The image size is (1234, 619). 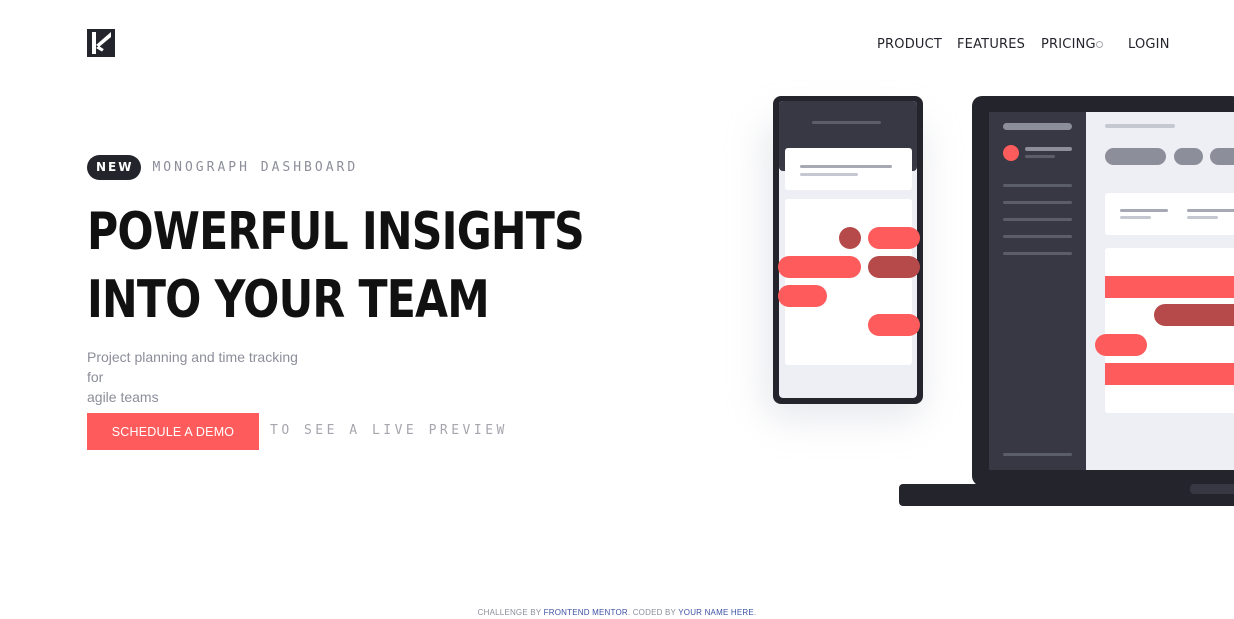 What do you see at coordinates (848, 250) in the screenshot?
I see `phone-illustration` at bounding box center [848, 250].